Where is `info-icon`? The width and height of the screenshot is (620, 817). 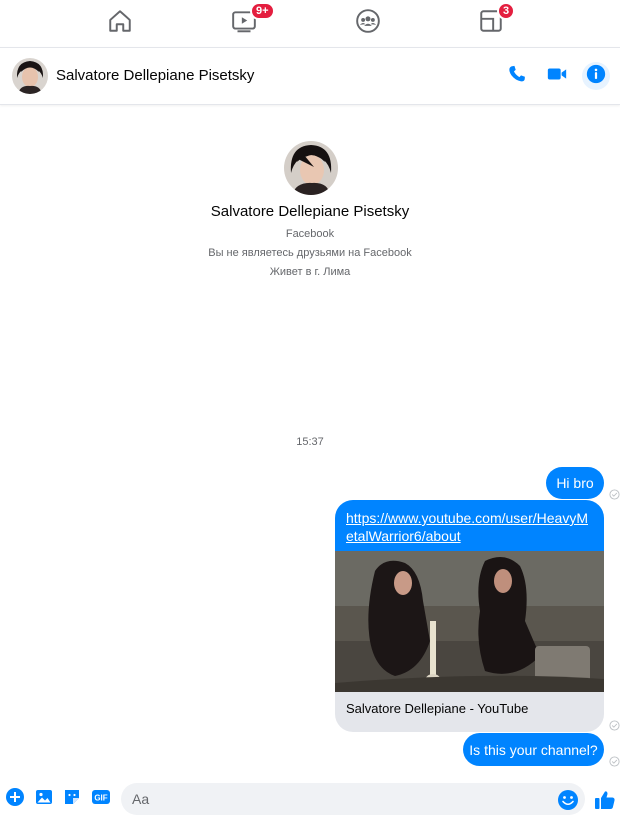 info-icon is located at coordinates (596, 76).